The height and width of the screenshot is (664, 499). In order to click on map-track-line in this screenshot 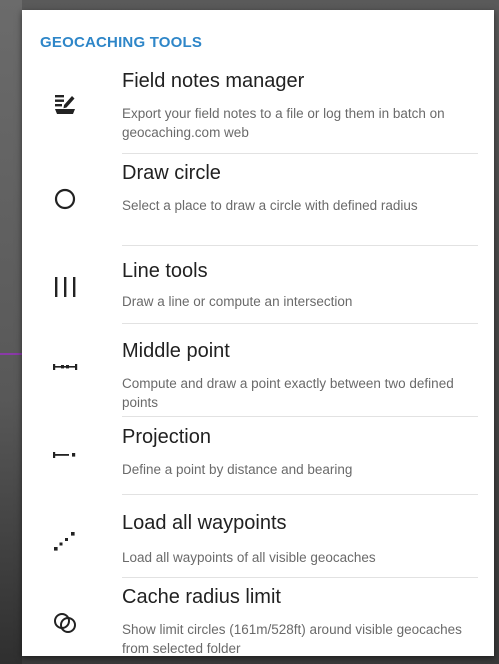, I will do `click(11, 354)`.